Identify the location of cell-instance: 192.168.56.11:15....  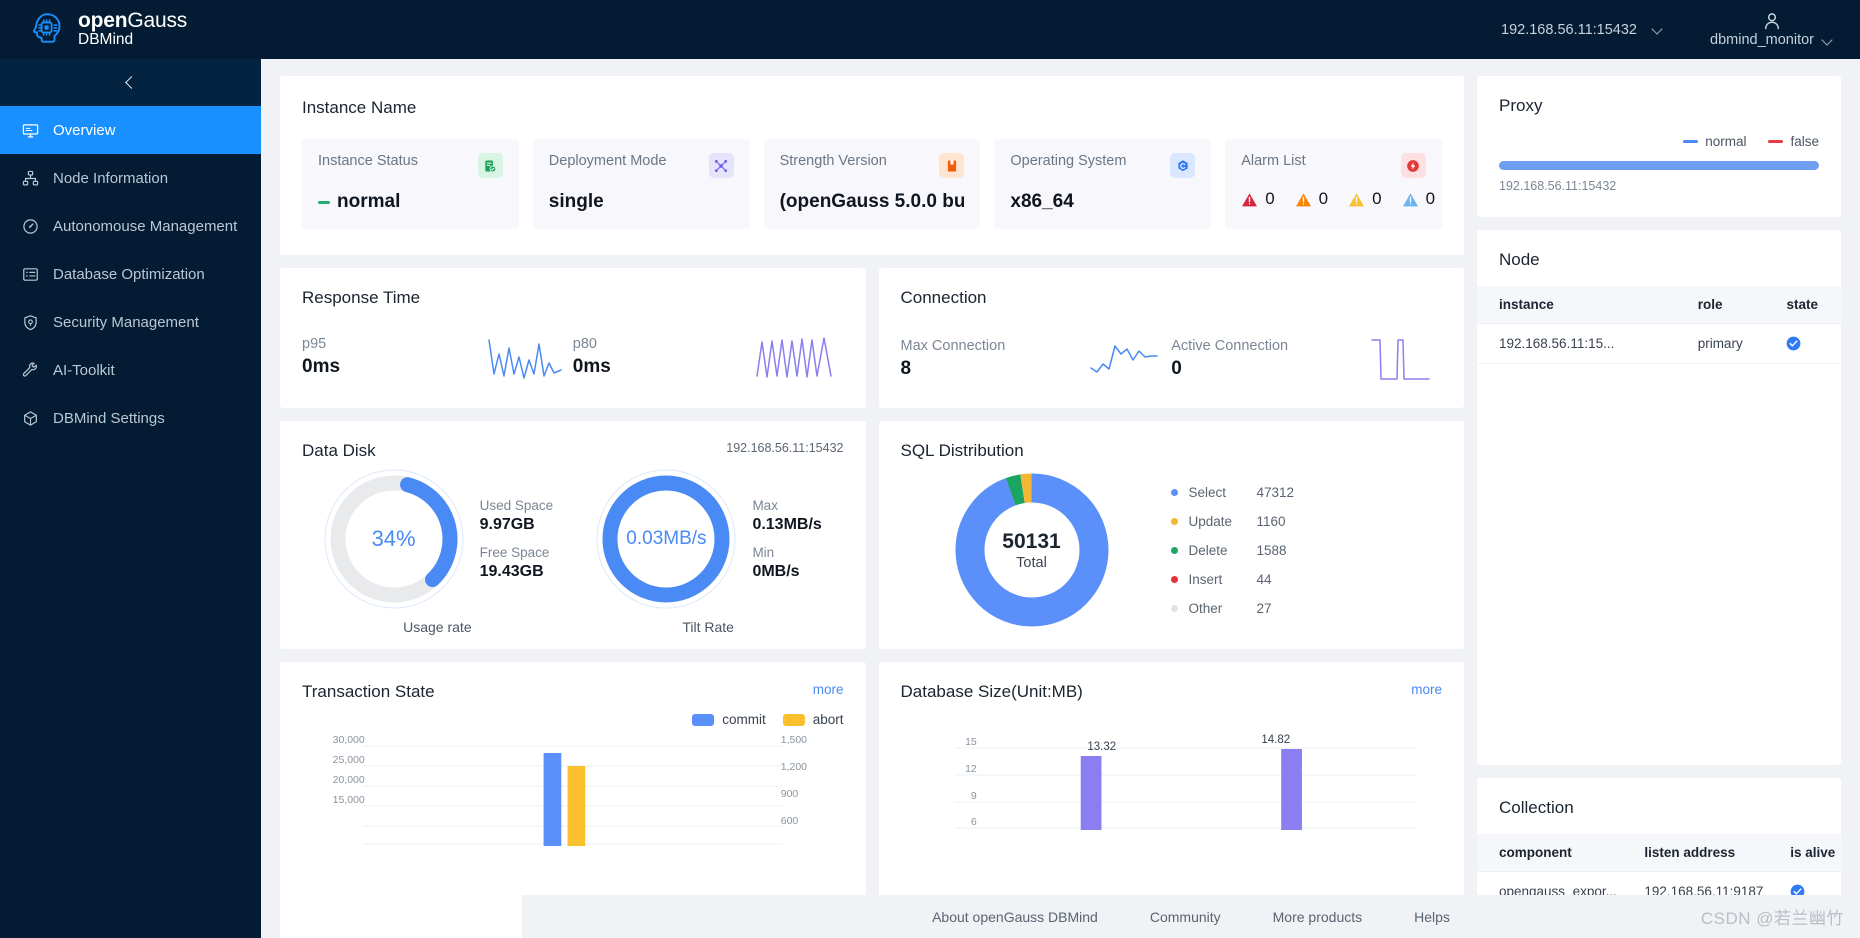
(1580, 343).